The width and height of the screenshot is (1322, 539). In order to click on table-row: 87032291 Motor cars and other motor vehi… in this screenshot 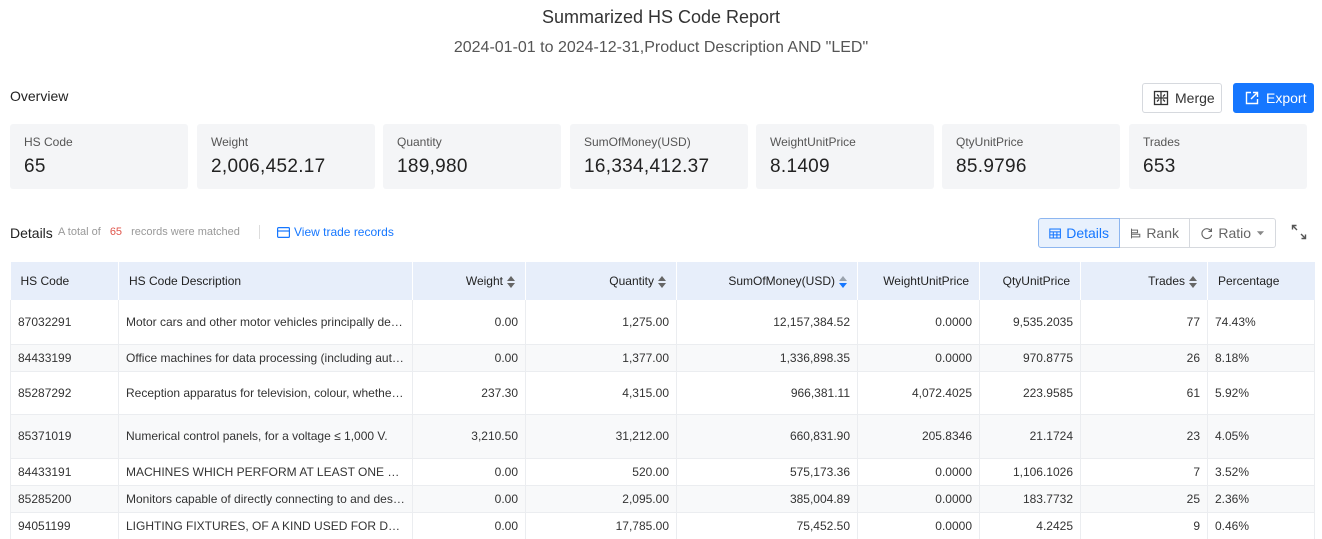, I will do `click(662, 322)`.